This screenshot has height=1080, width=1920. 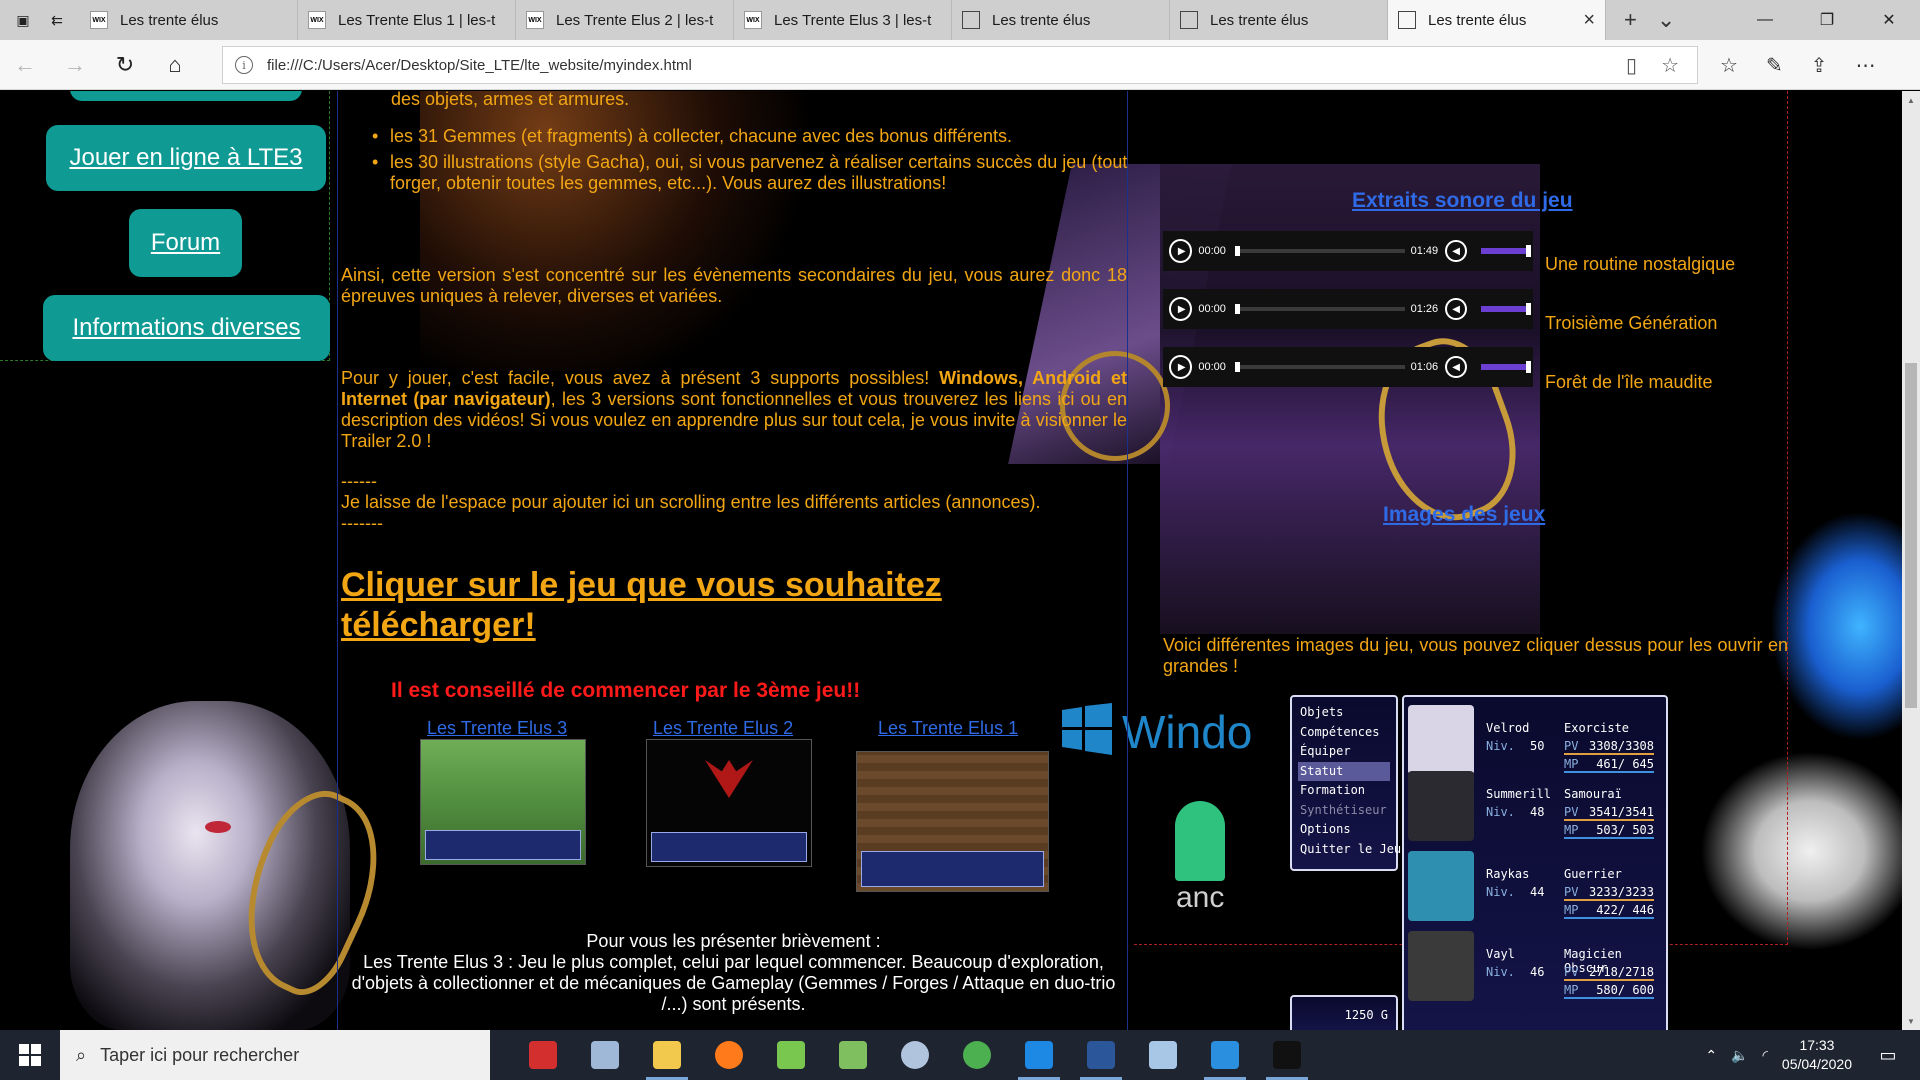 I want to click on network-icon: ◜, so click(x=1765, y=1055).